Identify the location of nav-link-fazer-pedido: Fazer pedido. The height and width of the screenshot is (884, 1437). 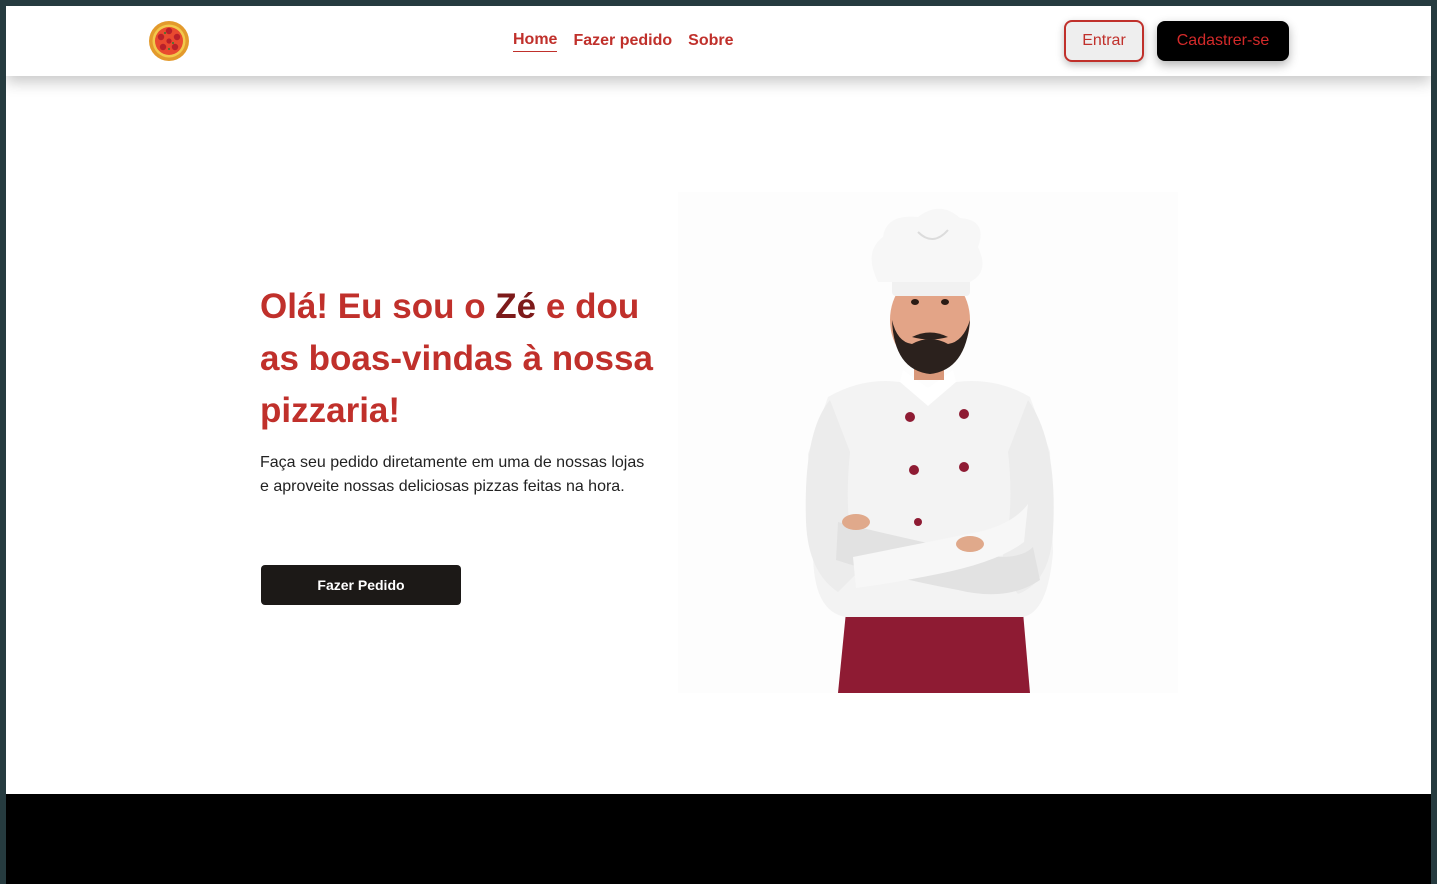
(622, 42).